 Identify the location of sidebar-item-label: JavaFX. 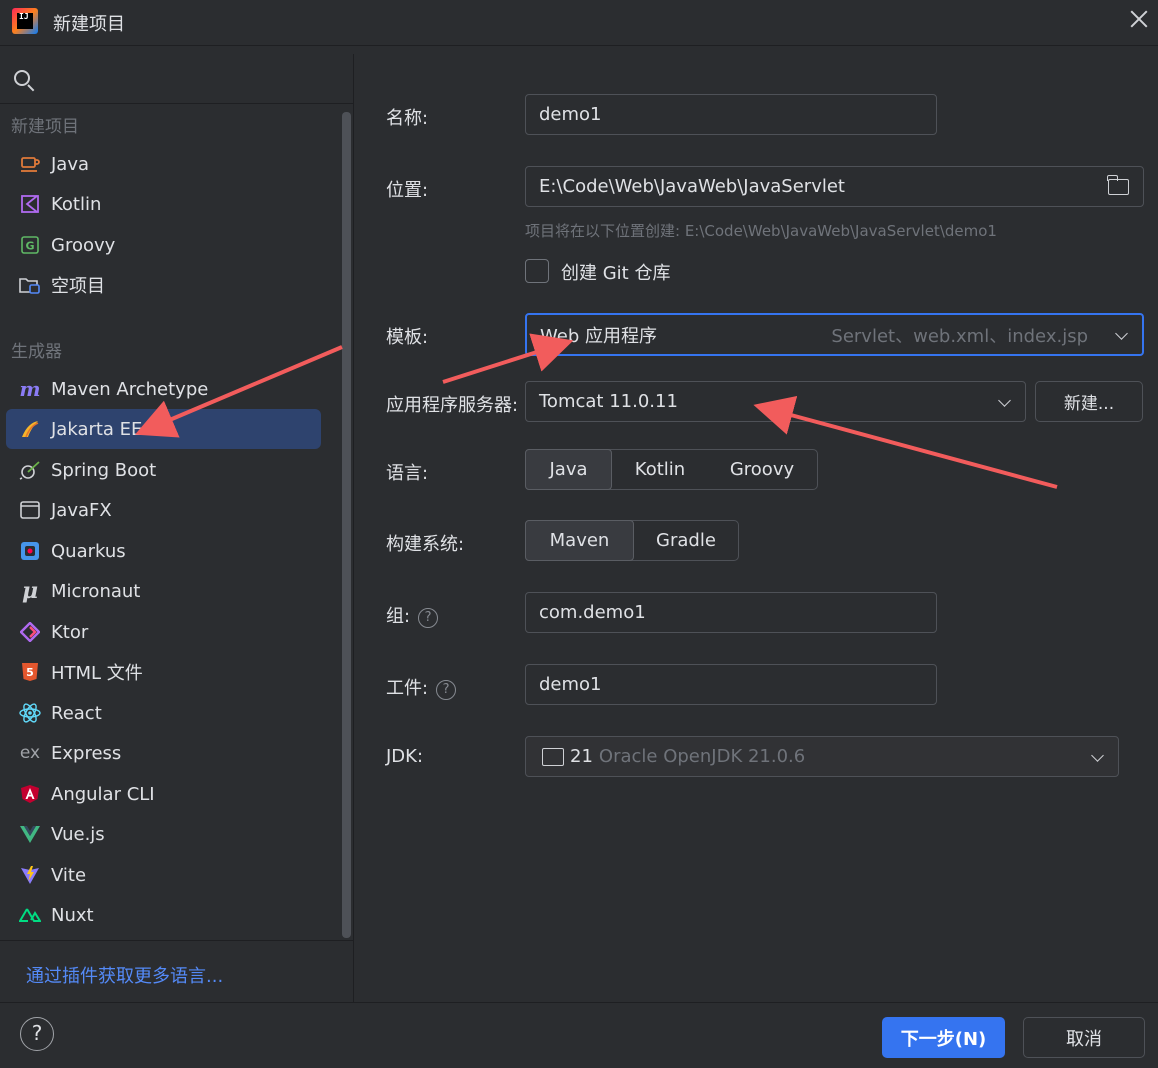
(81, 510).